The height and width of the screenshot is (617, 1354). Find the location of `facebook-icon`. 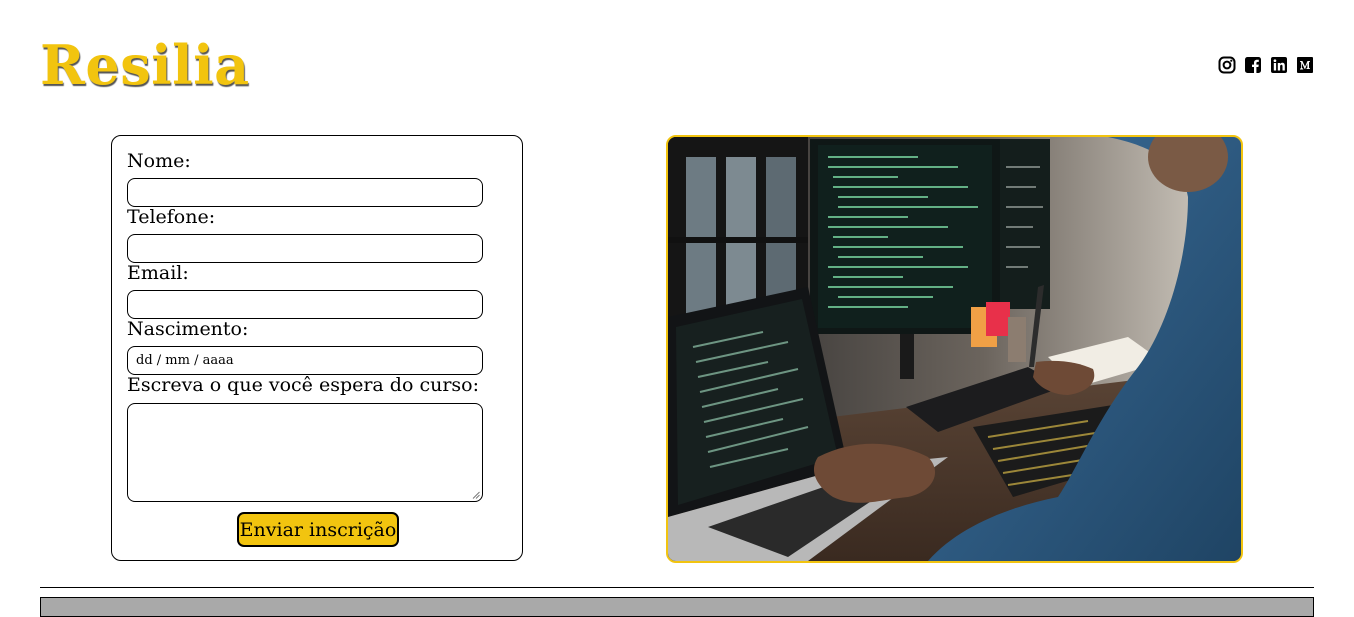

facebook-icon is located at coordinates (1253, 65).